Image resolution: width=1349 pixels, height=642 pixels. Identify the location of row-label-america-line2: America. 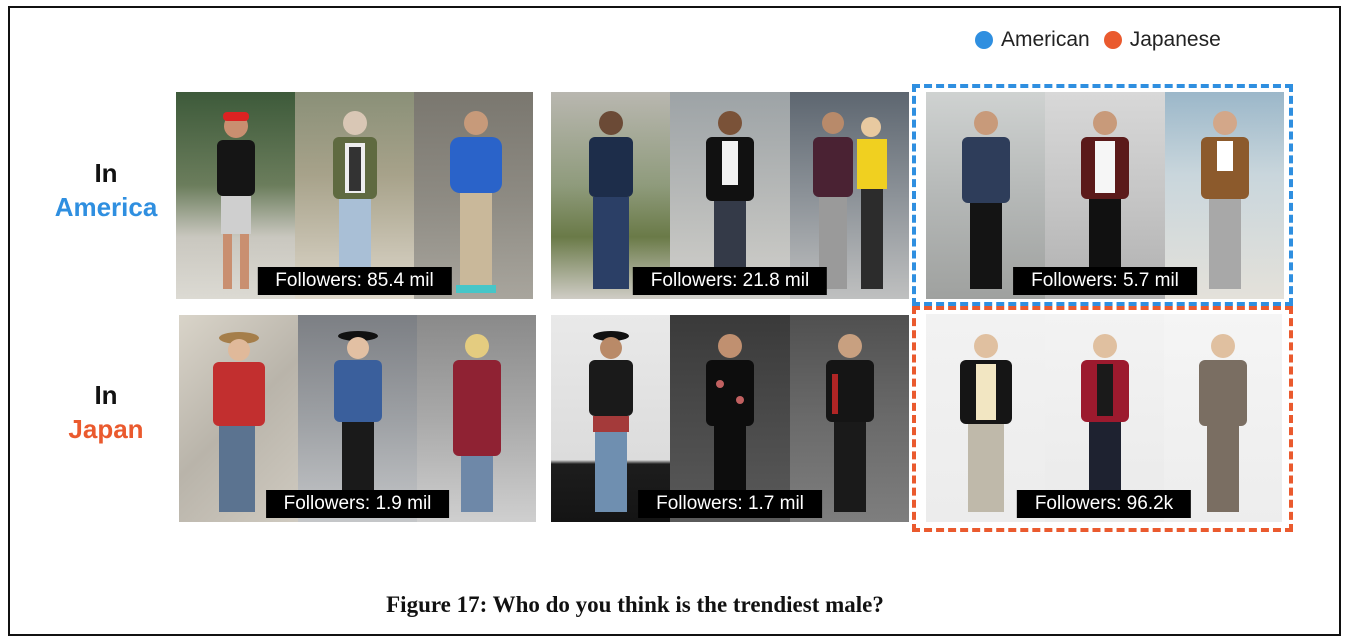
(106, 207).